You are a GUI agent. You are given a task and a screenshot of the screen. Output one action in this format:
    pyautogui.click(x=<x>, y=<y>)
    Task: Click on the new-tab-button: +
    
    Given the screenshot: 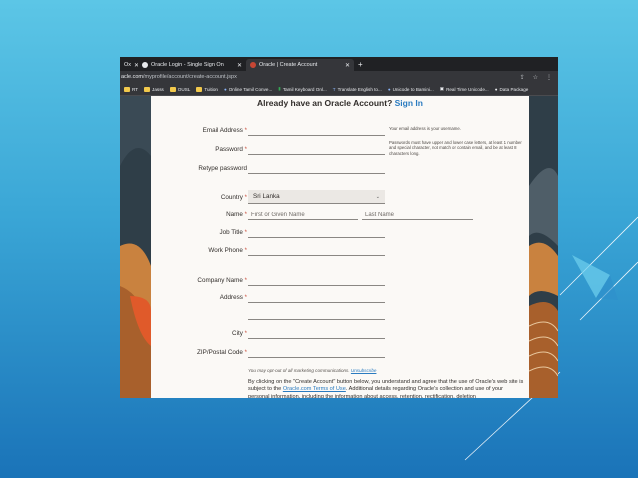 What is the action you would take?
    pyautogui.click(x=360, y=65)
    